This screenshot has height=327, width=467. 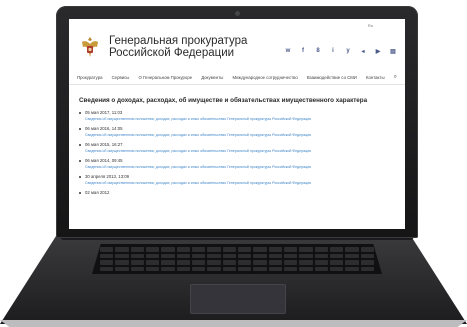 What do you see at coordinates (363, 51) in the screenshot?
I see `telegram-icon: ◂` at bounding box center [363, 51].